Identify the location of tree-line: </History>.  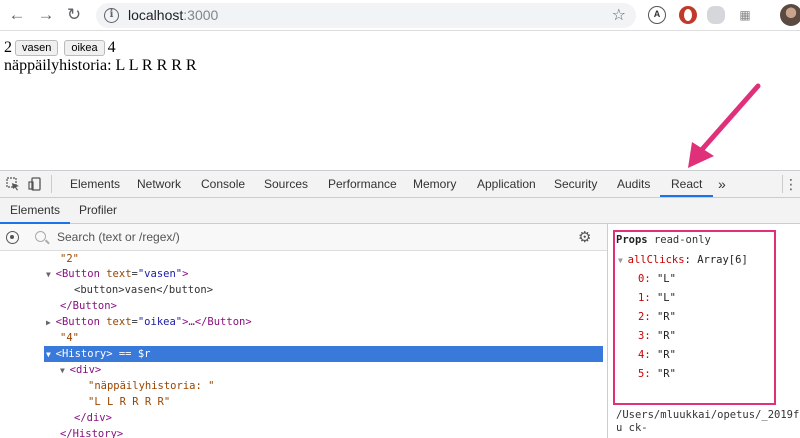
(91, 432).